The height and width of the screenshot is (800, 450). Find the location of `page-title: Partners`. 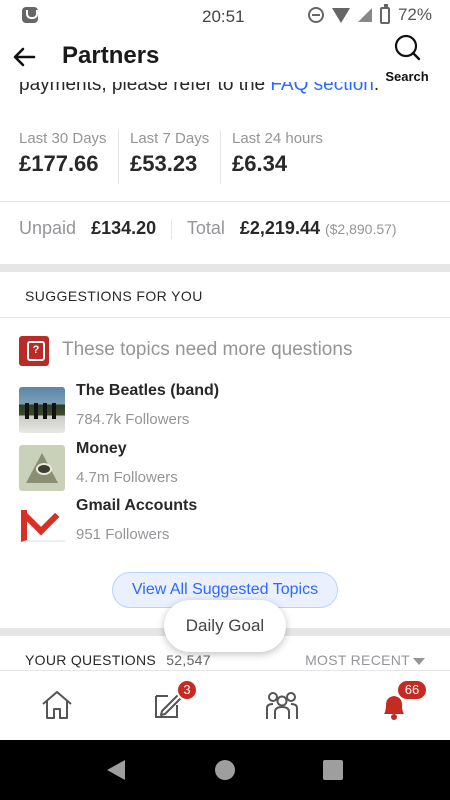

page-title: Partners is located at coordinates (111, 55).